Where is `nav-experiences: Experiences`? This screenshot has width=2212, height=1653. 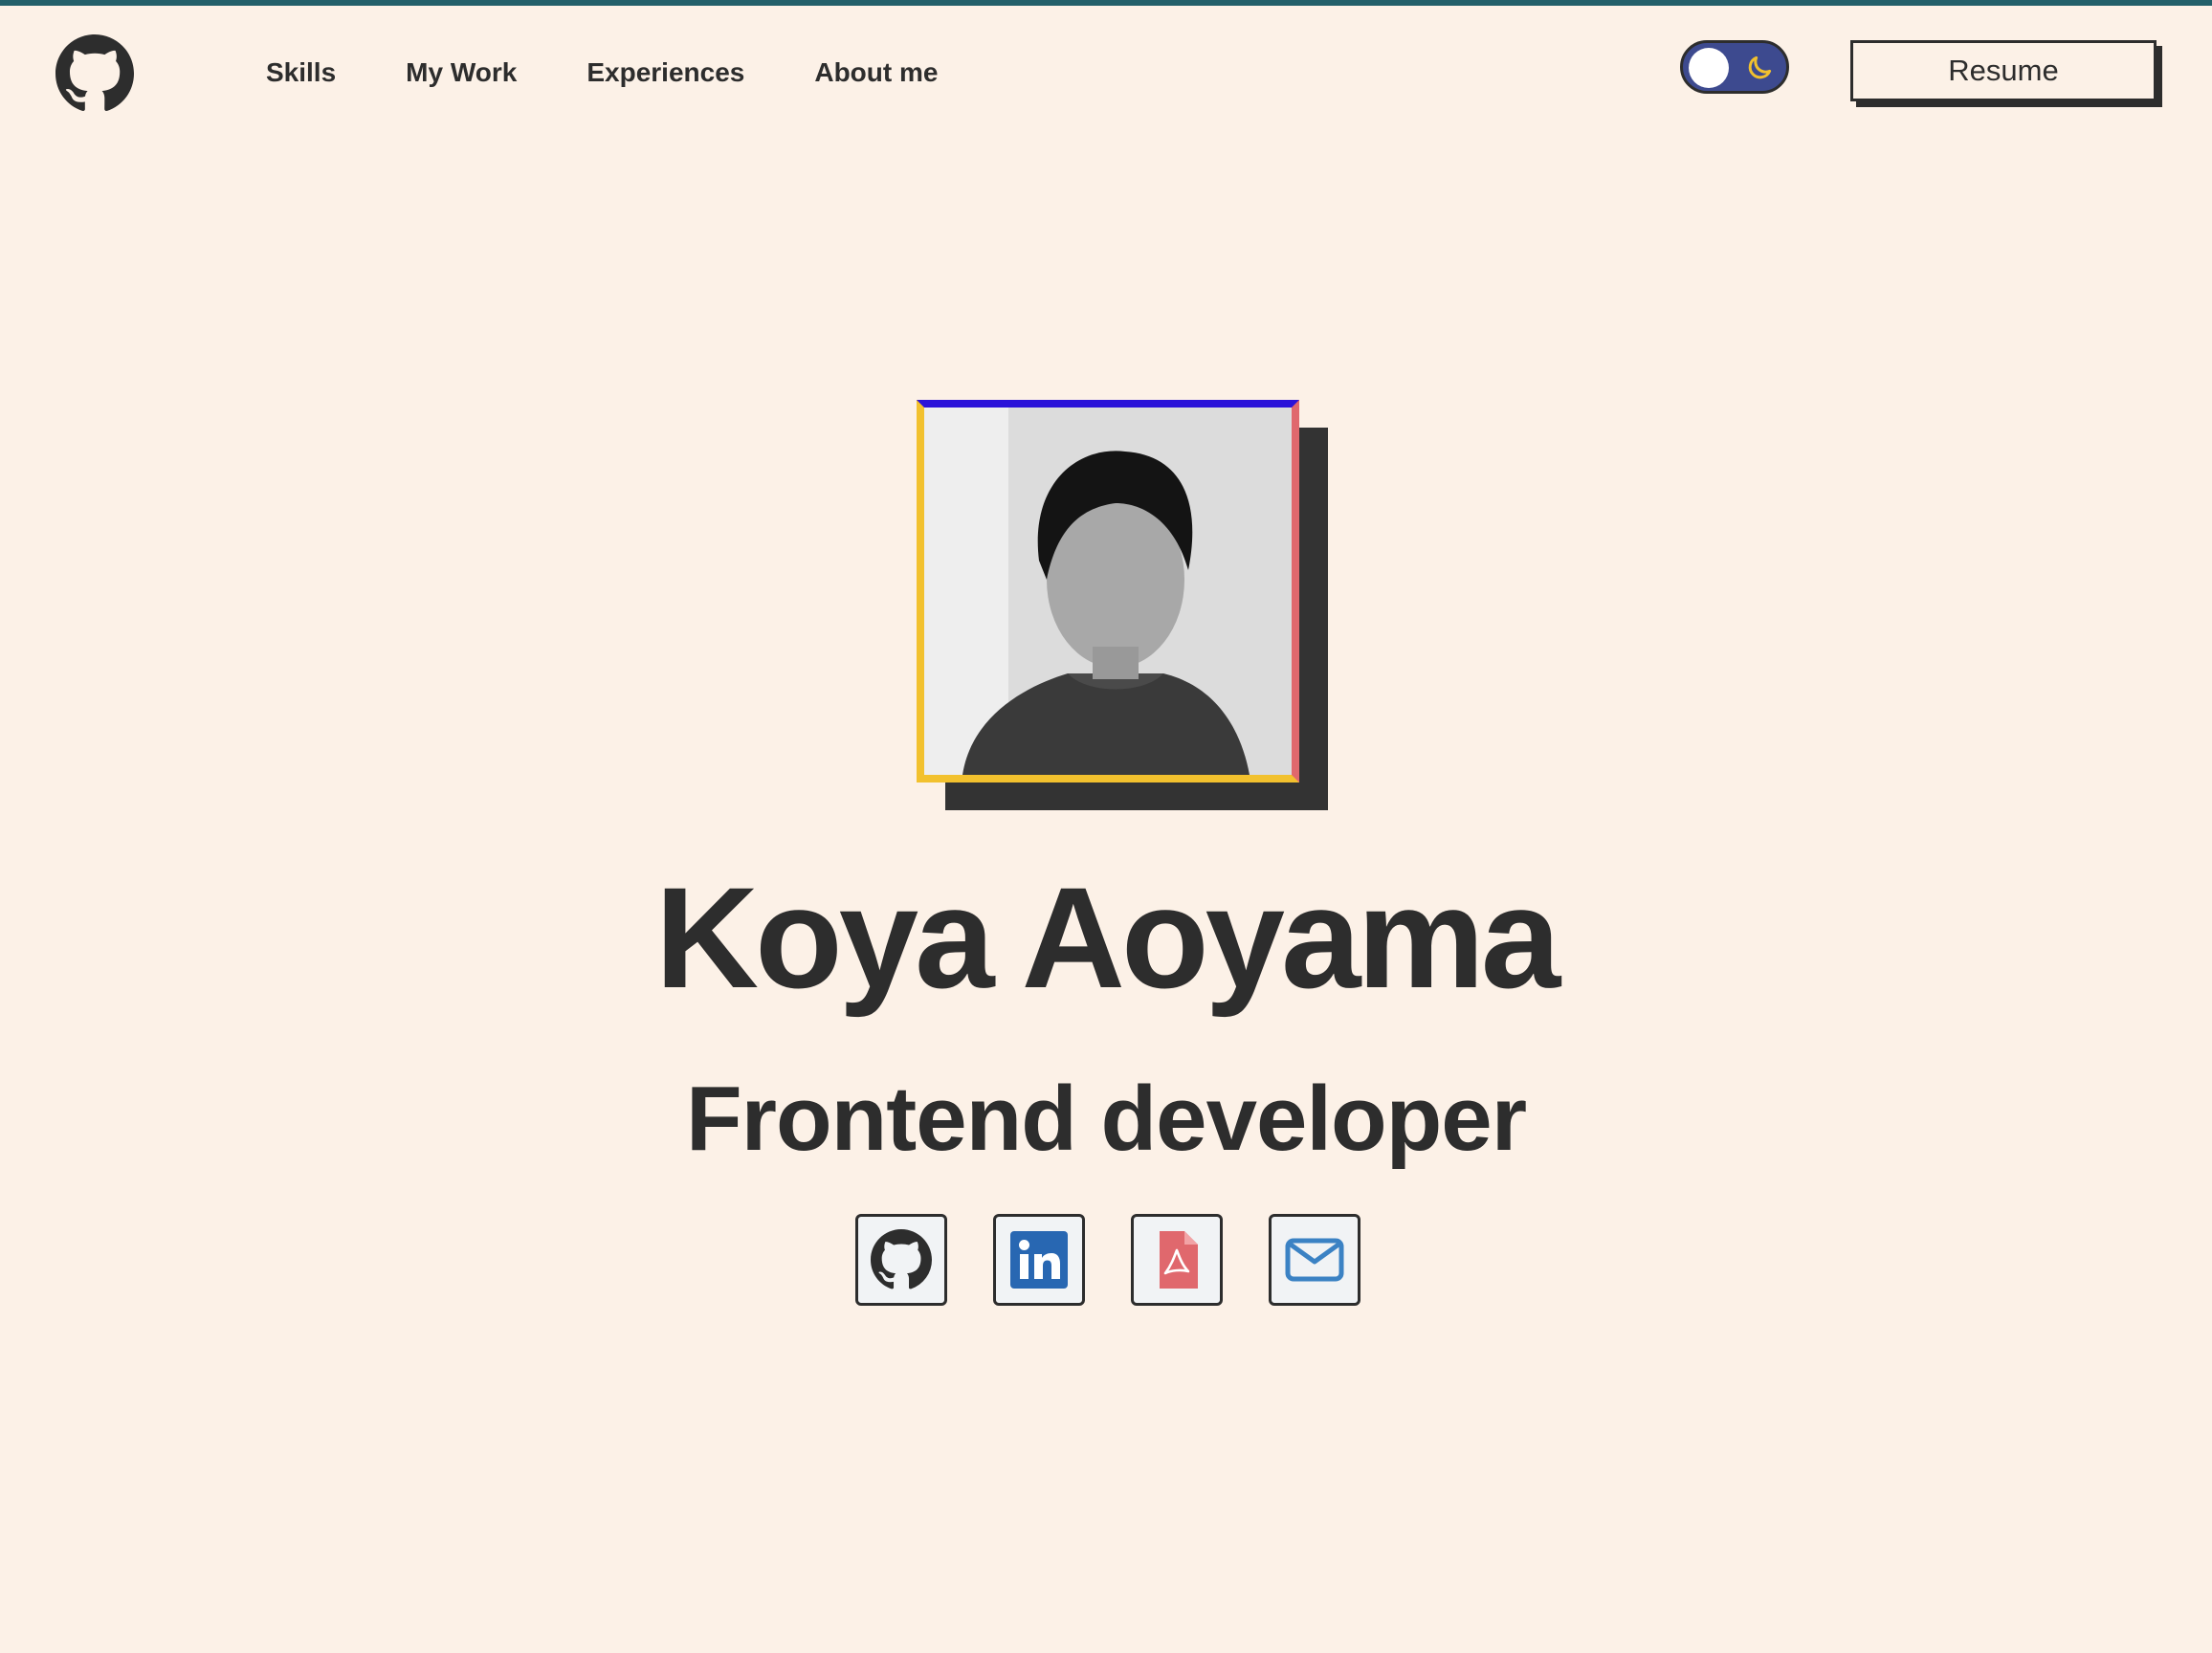
nav-experiences: Experiences is located at coordinates (665, 73).